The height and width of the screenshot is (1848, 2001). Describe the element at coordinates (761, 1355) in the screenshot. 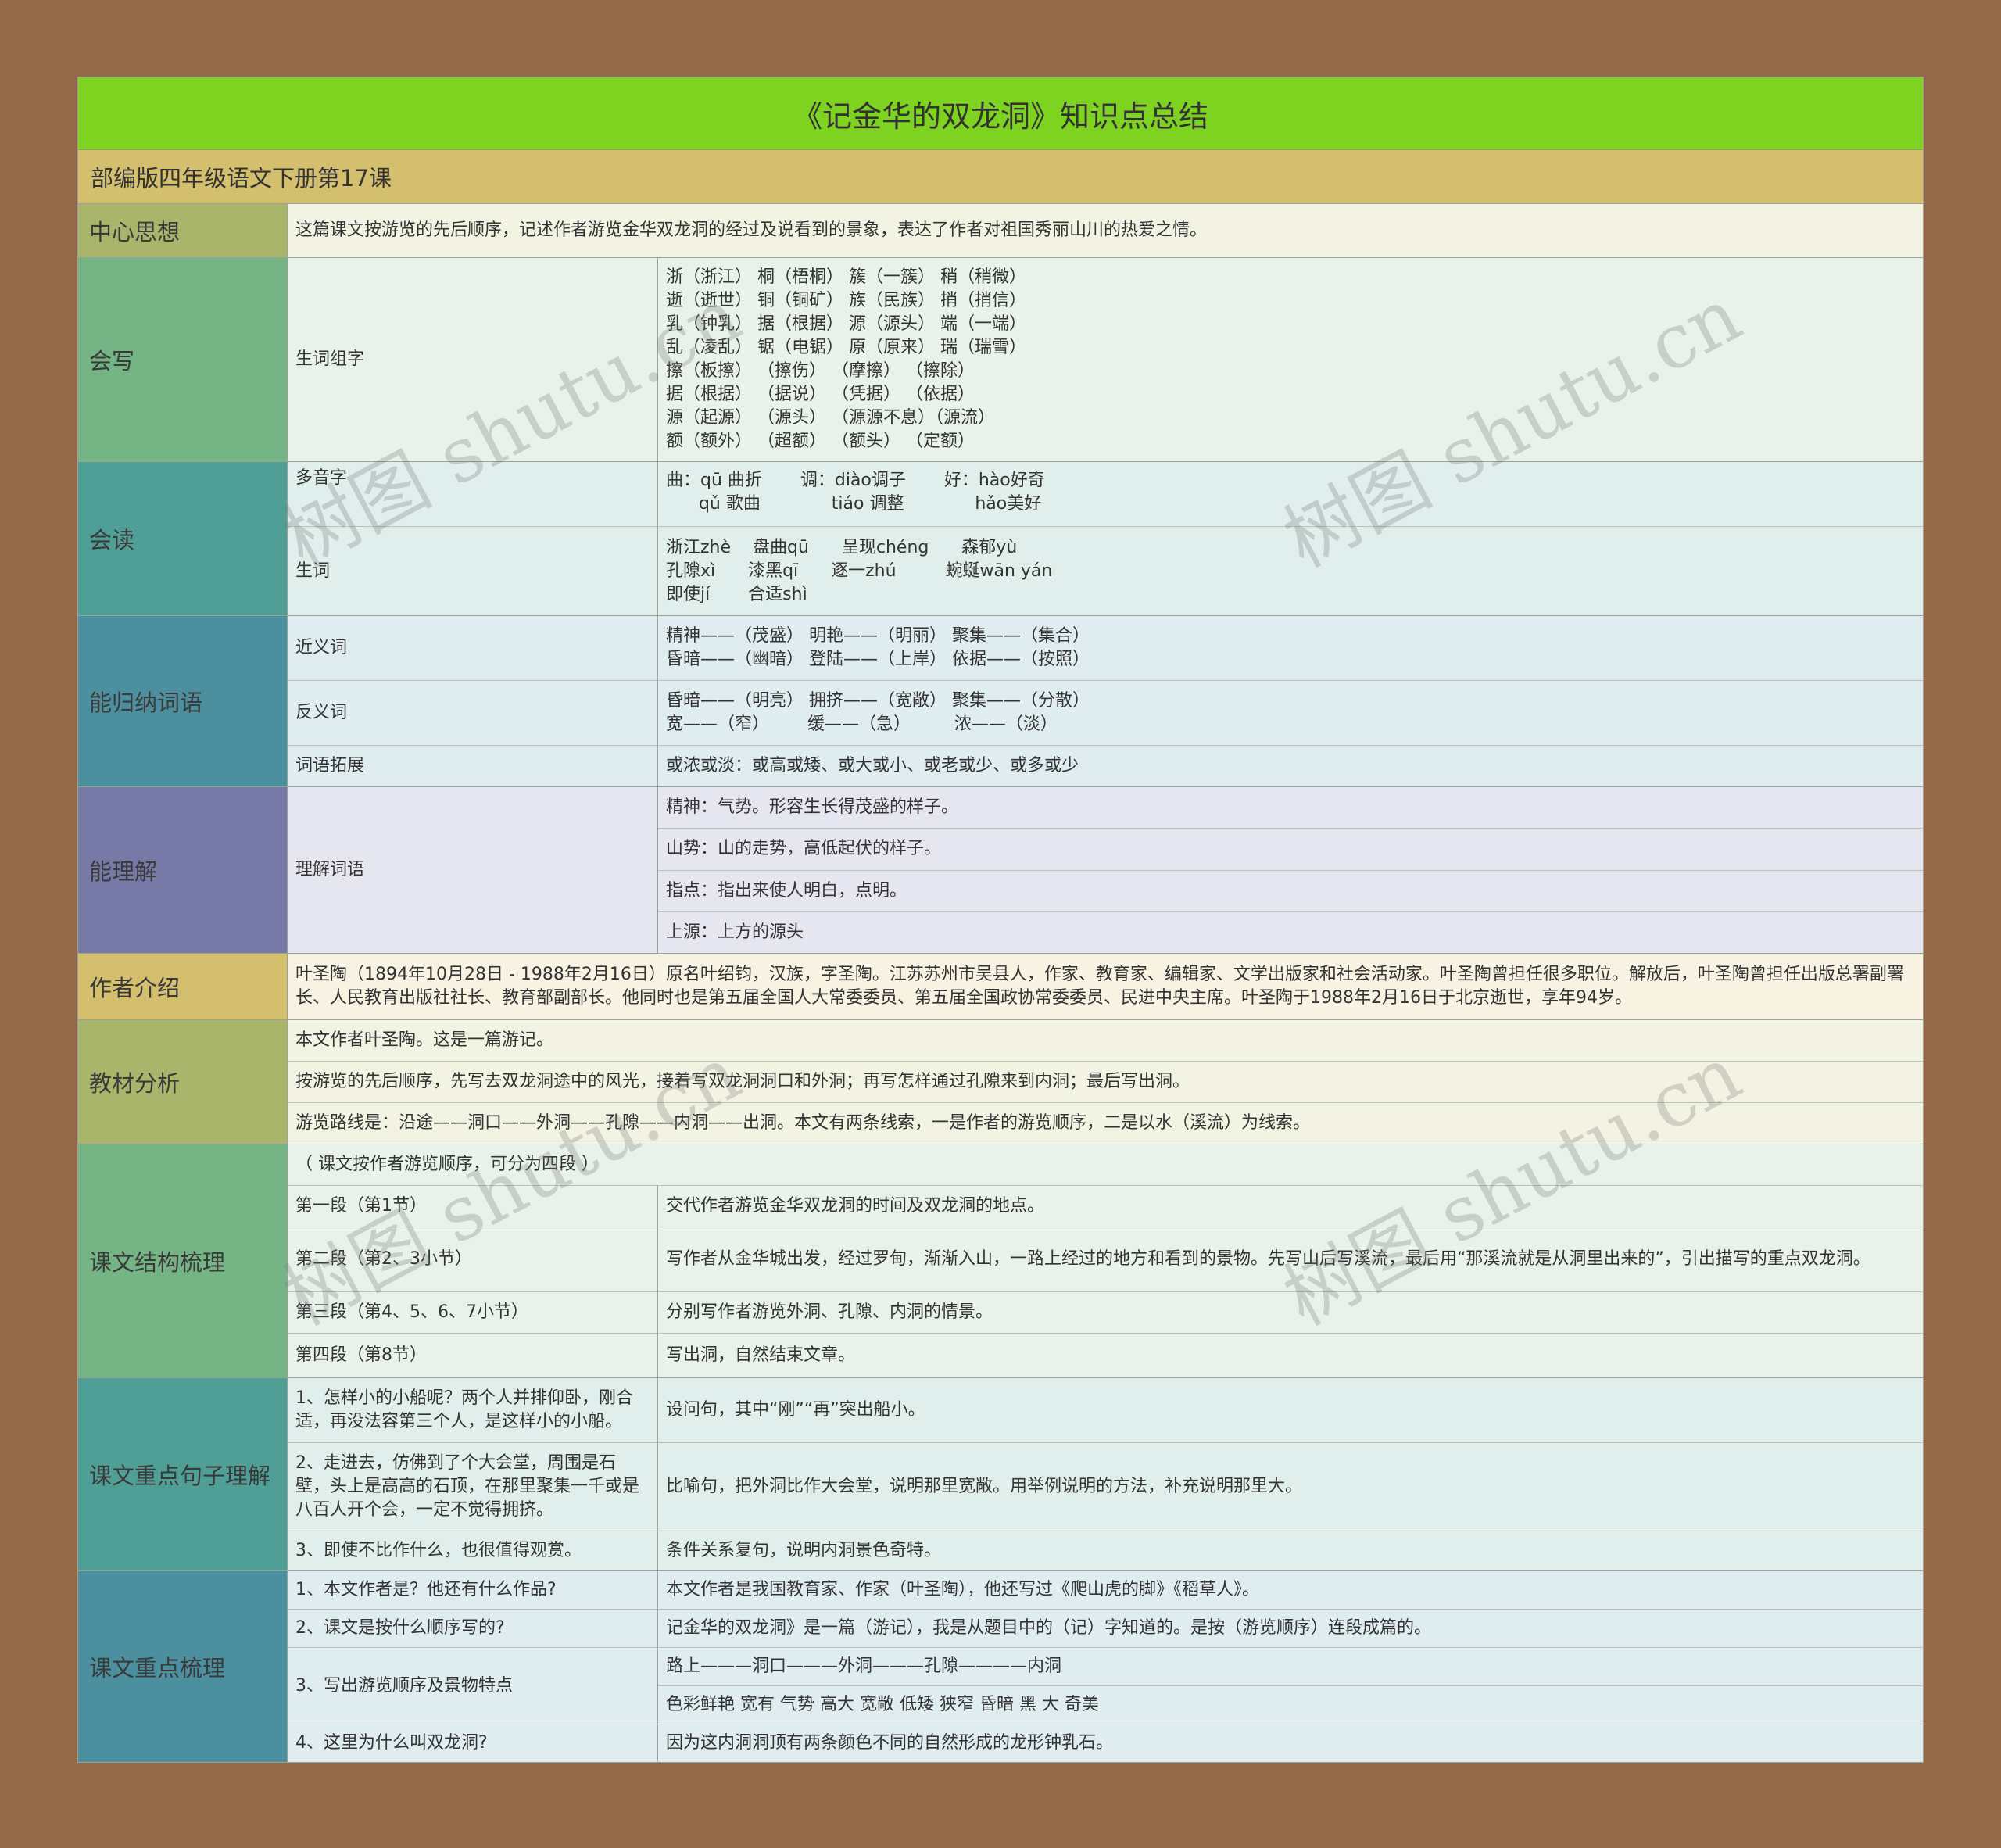

I see `paragraph-summary: 写出洞，自然结束文章。` at that location.